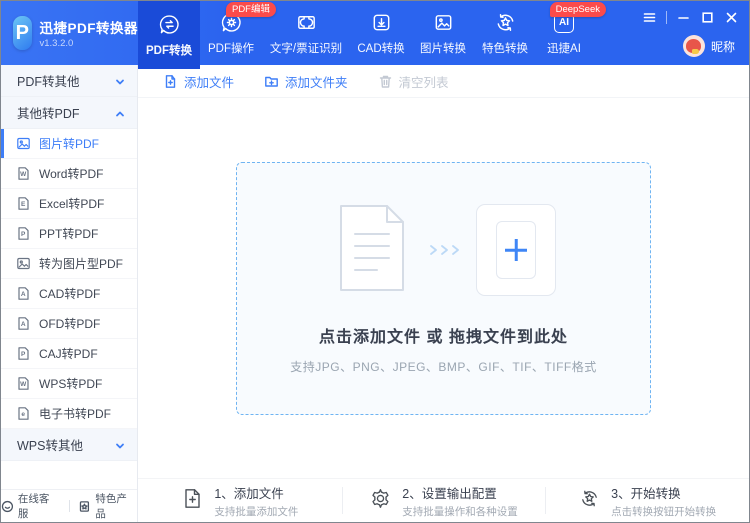  What do you see at coordinates (381, 48) in the screenshot?
I see `tab-label: CAD转换` at bounding box center [381, 48].